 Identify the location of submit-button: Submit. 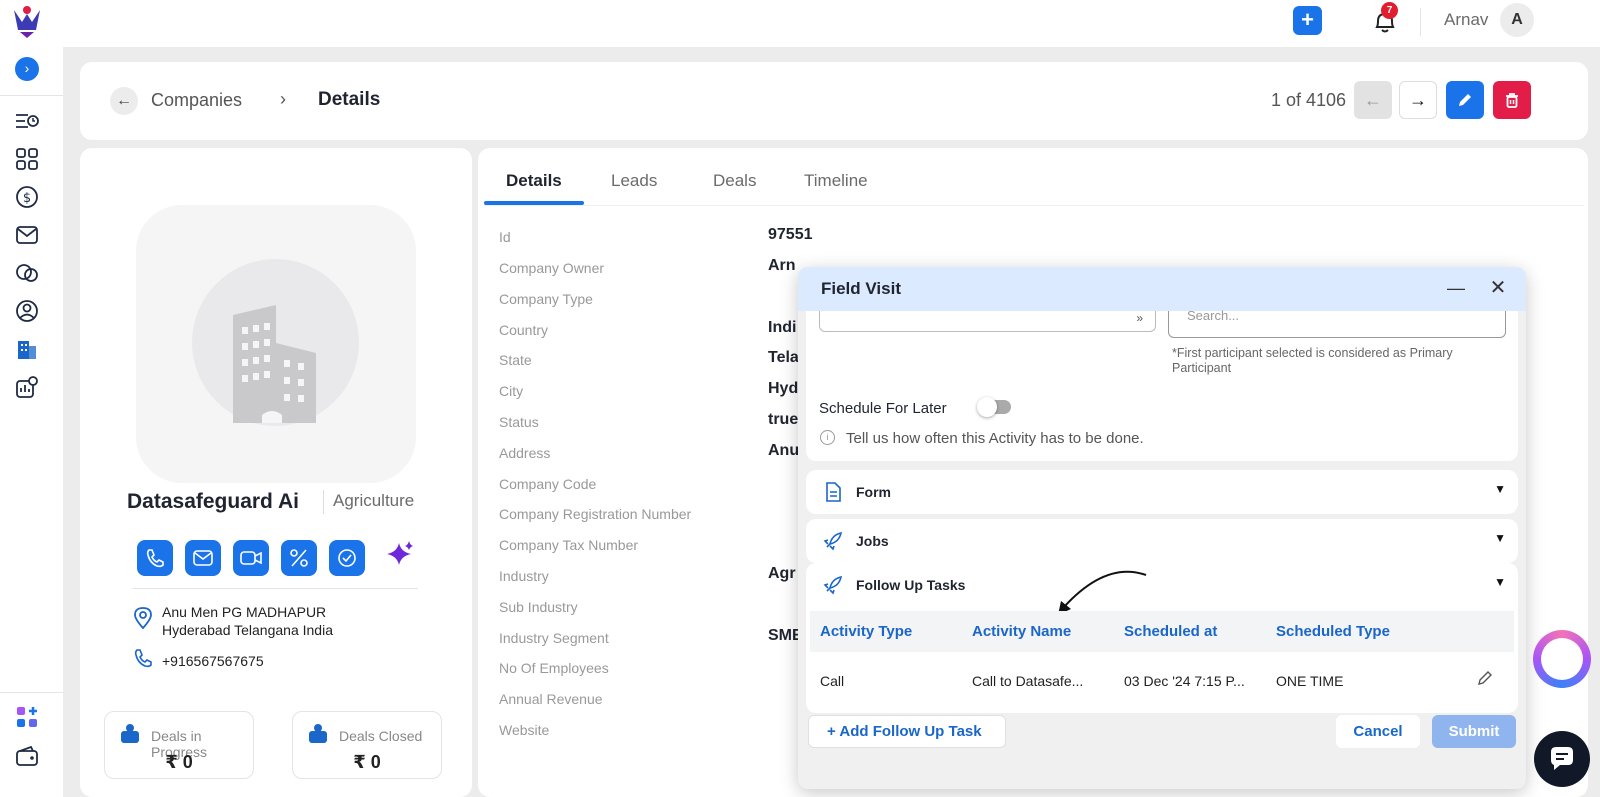
(1474, 731).